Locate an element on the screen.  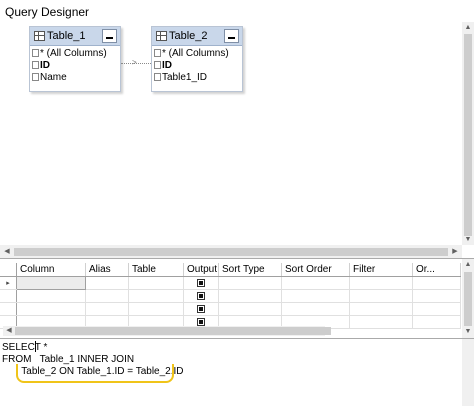
grid-vertical-scrollbar: ▲ ▼ is located at coordinates (468, 299).